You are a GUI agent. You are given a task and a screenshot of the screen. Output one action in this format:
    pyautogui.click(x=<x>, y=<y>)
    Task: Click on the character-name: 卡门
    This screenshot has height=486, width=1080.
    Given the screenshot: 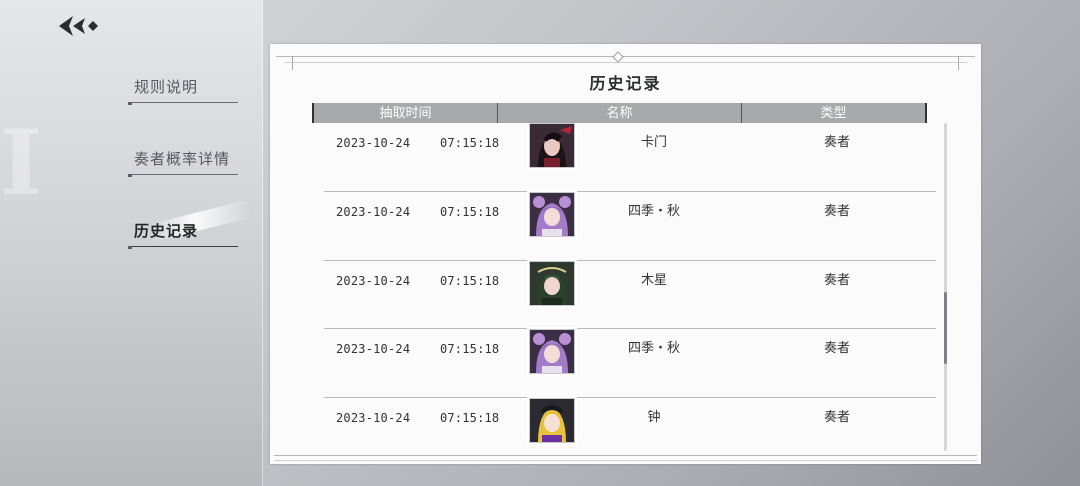 What is the action you would take?
    pyautogui.click(x=653, y=142)
    